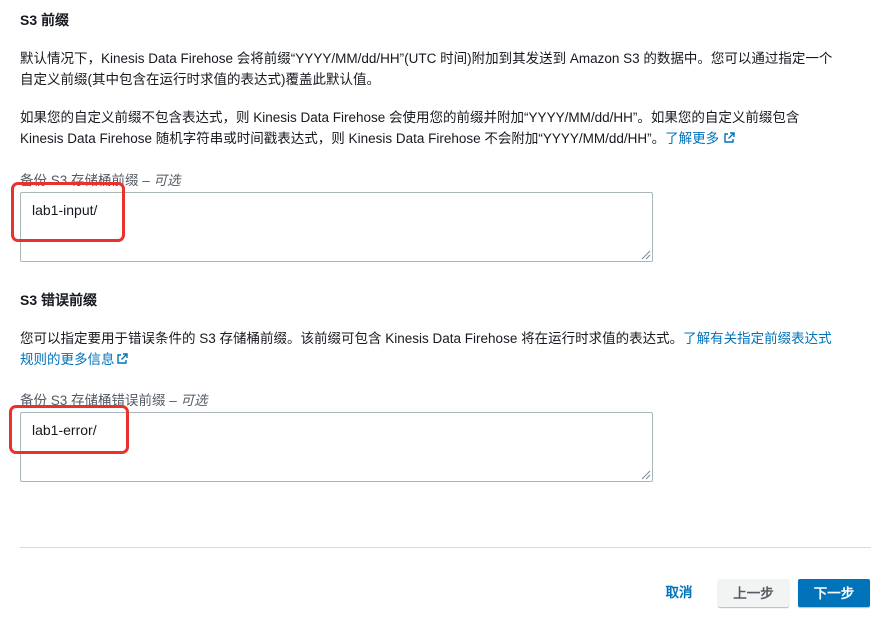 This screenshot has height=634, width=891. I want to click on s3-error-prefix-title: S3 错误前缀, so click(59, 300).